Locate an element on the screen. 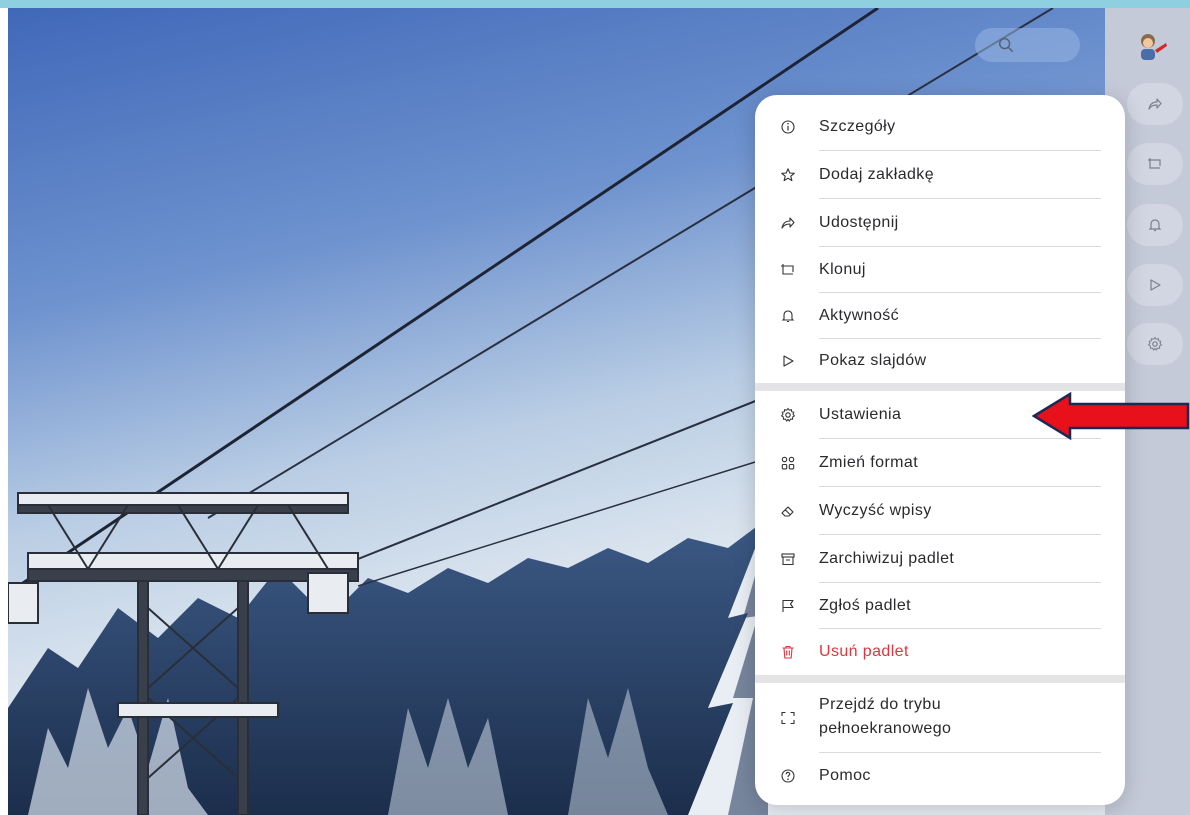 The width and height of the screenshot is (1190, 815). menu-item-label-line2: pełnoekranowego is located at coordinates (885, 728).